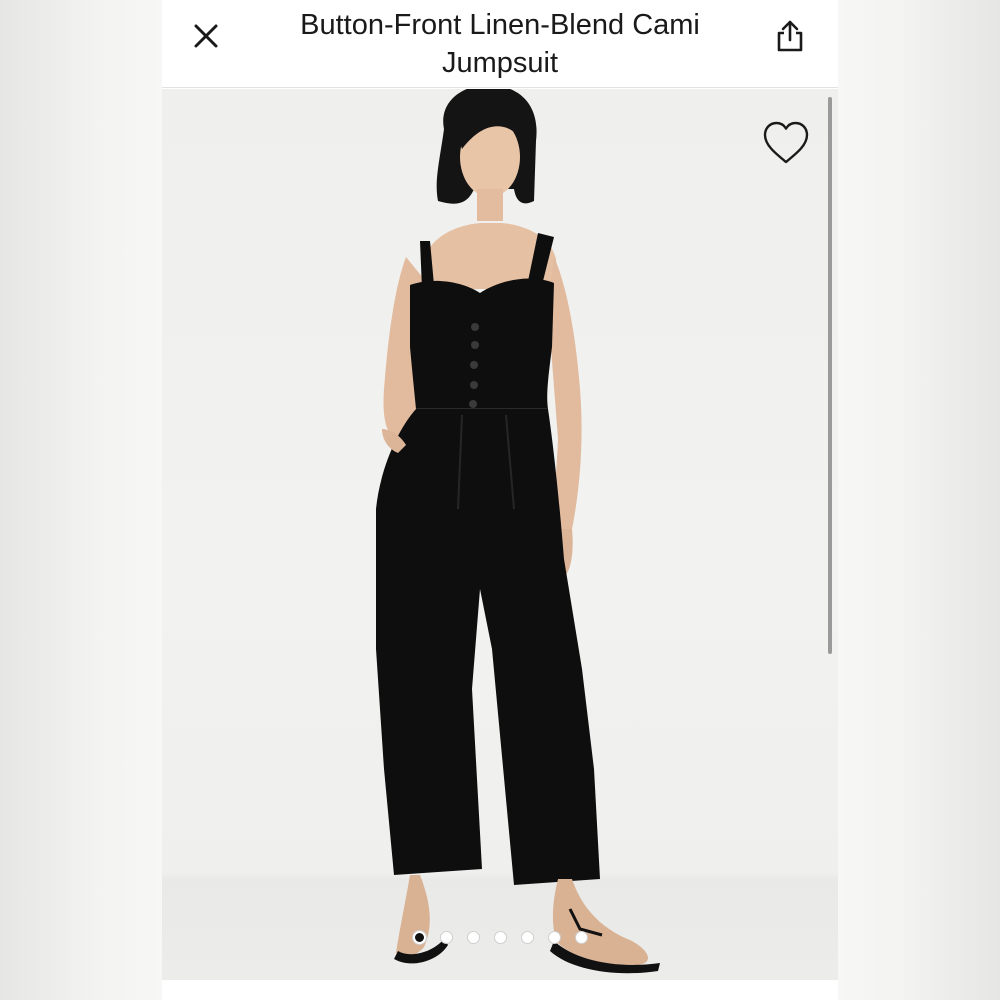 The image size is (1000, 1000). Describe the element at coordinates (500, 990) in the screenshot. I see `bottom-strip` at that location.